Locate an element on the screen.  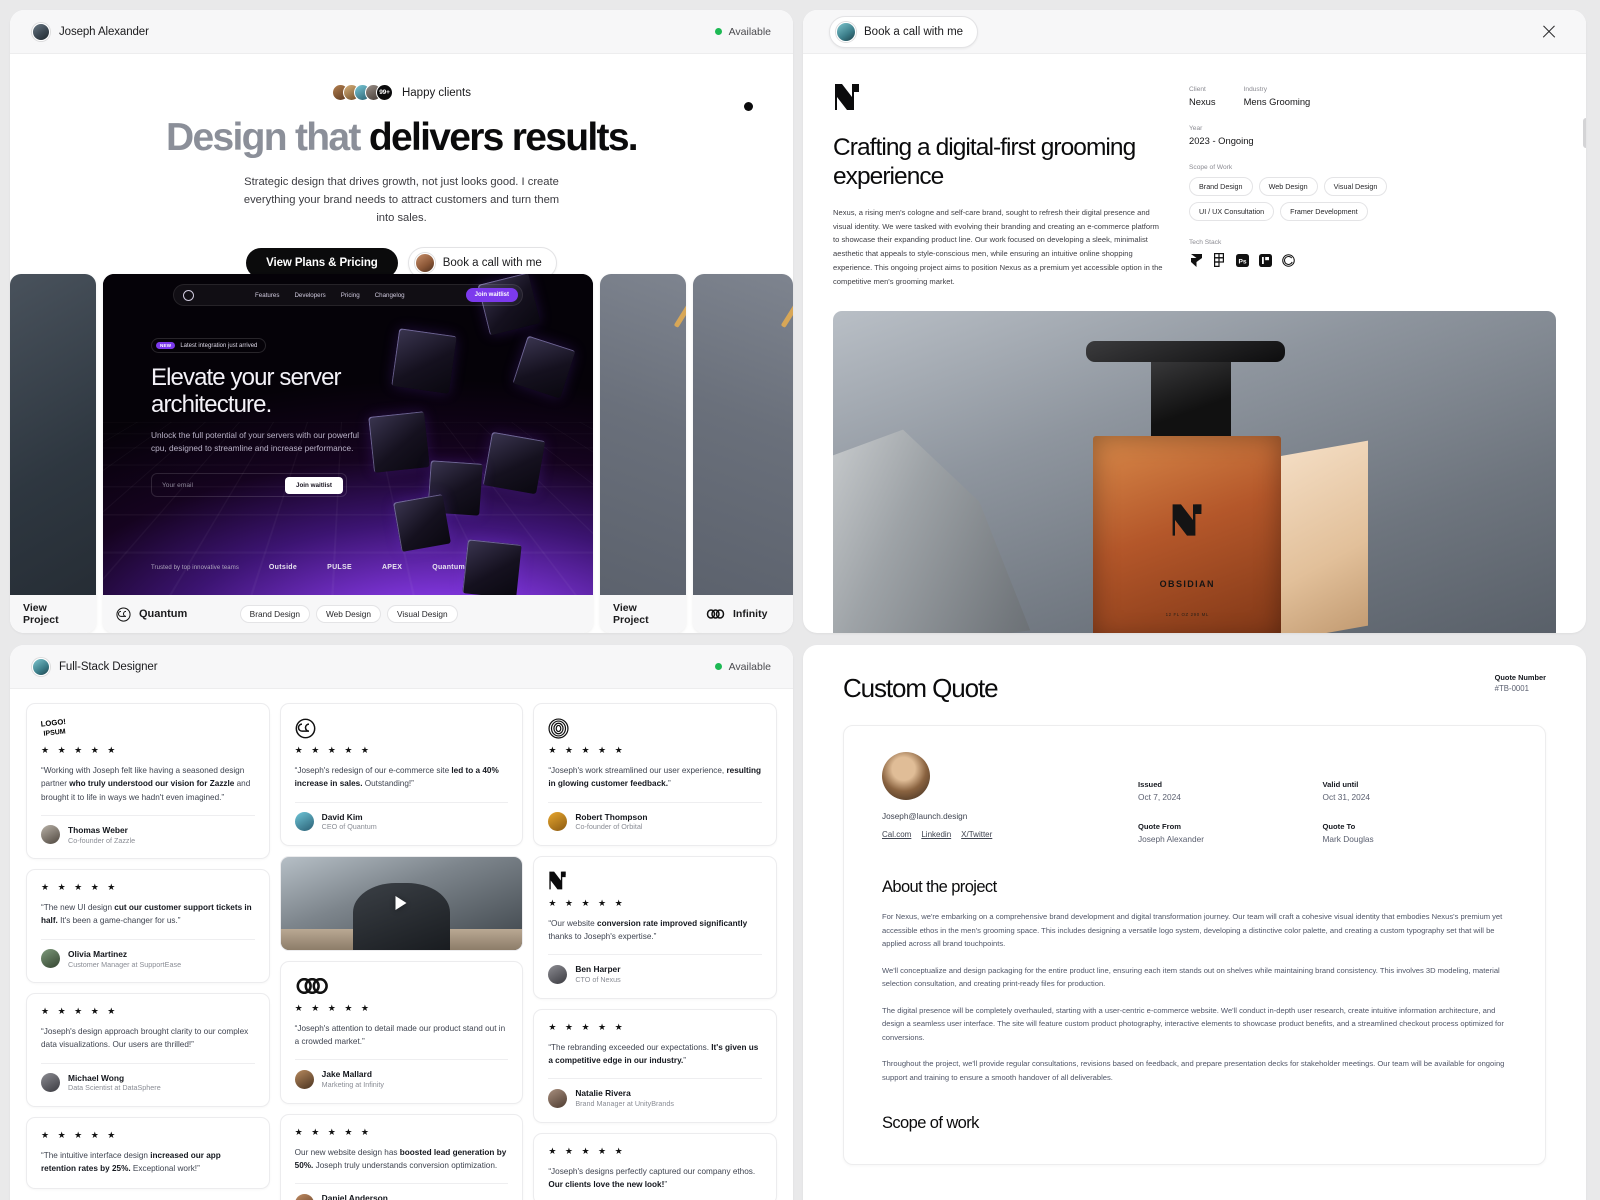
author-role: Brand Manager at UnityBrands is located at coordinates (625, 1104).